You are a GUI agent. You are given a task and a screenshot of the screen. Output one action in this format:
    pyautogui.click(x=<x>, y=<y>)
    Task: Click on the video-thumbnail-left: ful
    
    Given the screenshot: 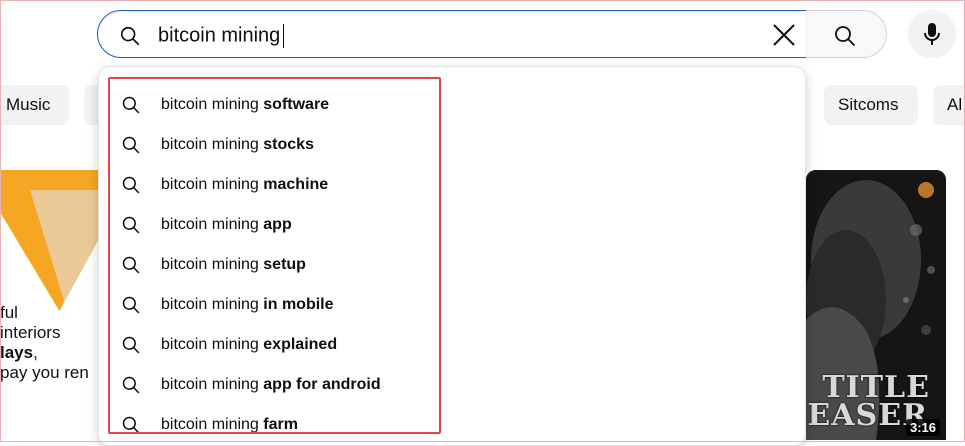 What is the action you would take?
    pyautogui.click(x=52, y=250)
    